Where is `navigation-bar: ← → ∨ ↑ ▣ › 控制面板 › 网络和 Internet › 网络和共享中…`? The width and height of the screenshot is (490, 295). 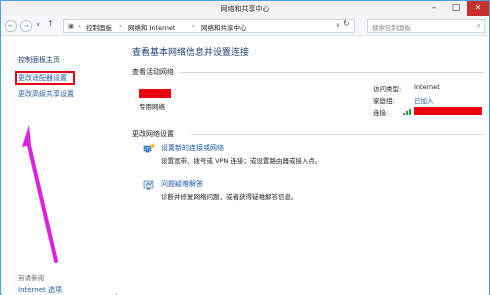
navigation-bar: ← → ∨ ↑ ▣ › 控制面板 › 网络和 Internet › 网络和共享中… is located at coordinates (245, 26).